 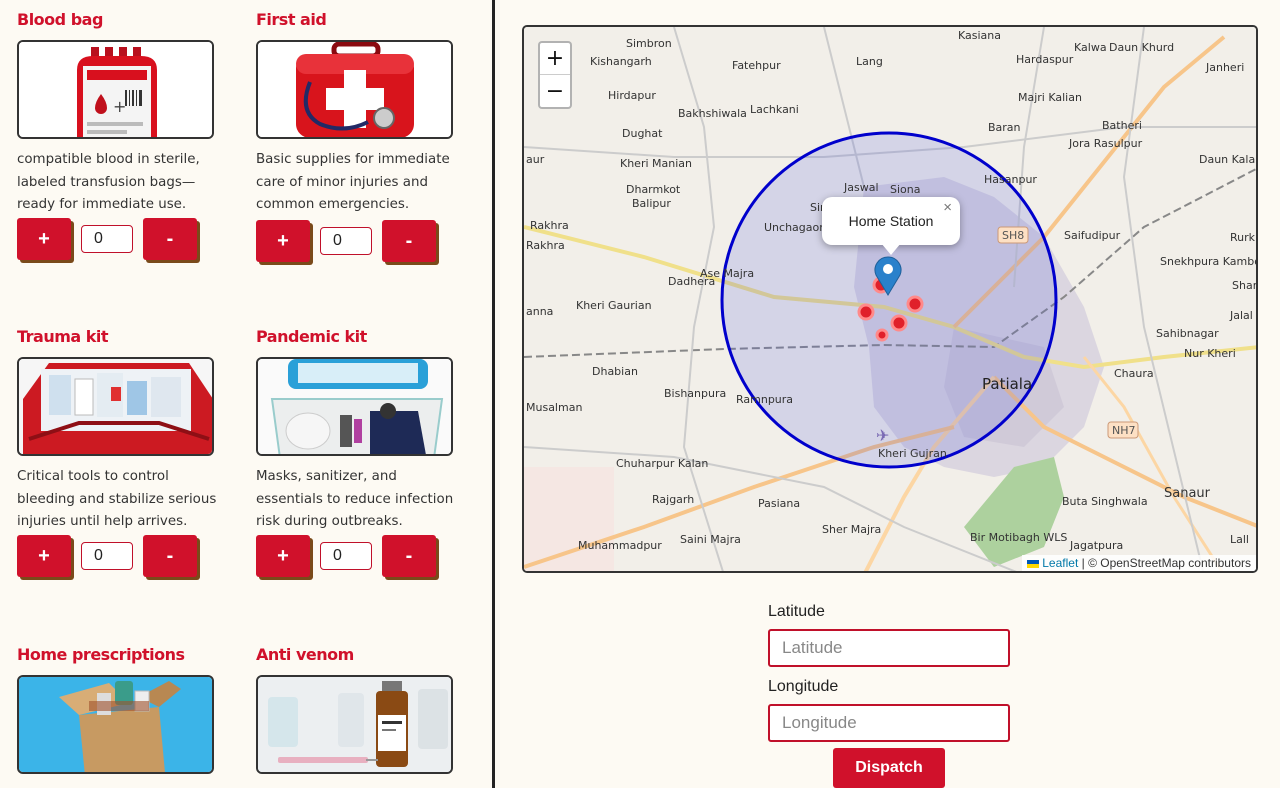 What do you see at coordinates (539, 311) in the screenshot?
I see `place-label: anna` at bounding box center [539, 311].